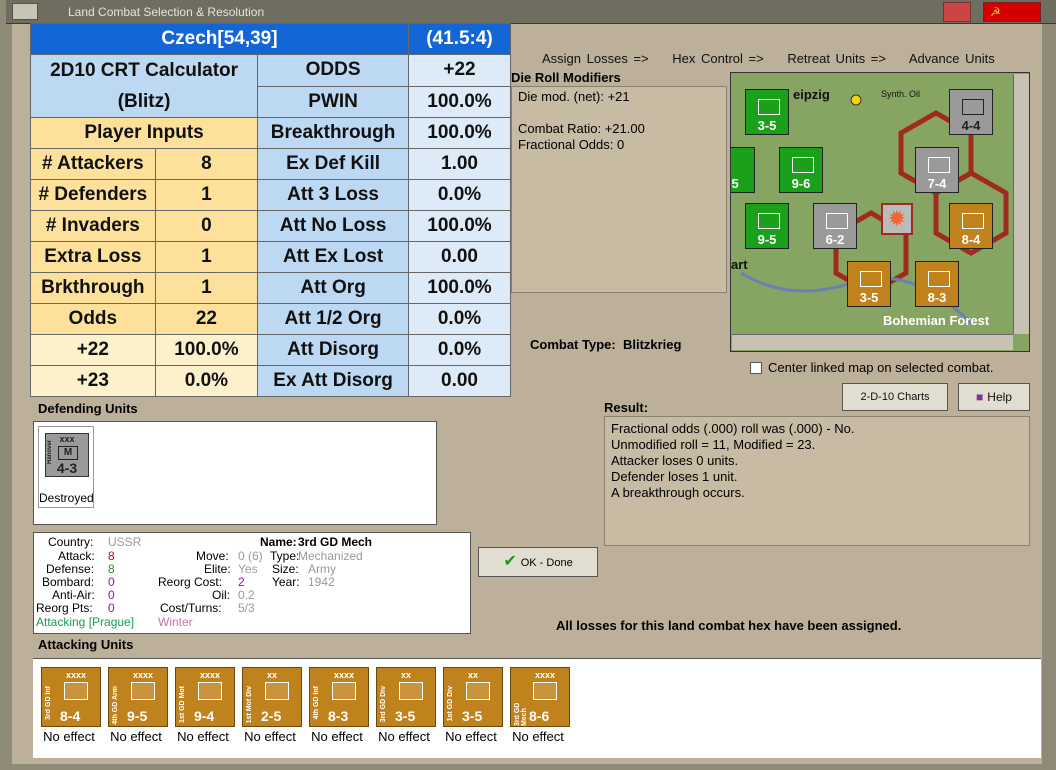 Image resolution: width=1056 pixels, height=770 pixels. What do you see at coordinates (566, 77) in the screenshot?
I see `die-roll-header: Die Roll Modifiers` at bounding box center [566, 77].